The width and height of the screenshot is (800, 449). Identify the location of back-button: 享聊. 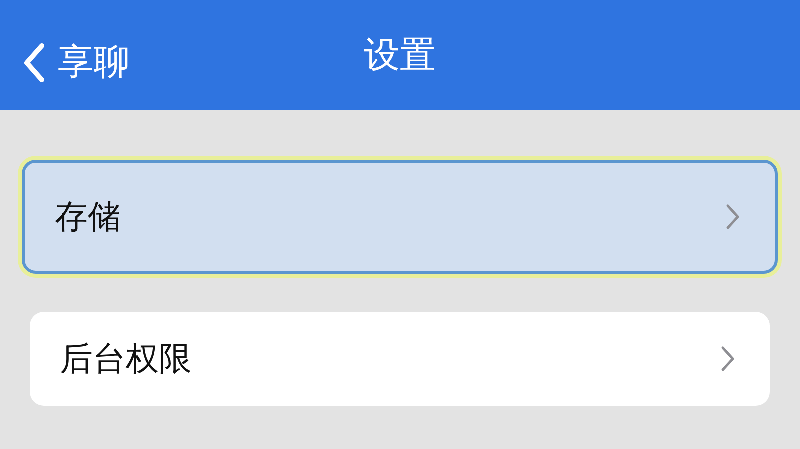
(76, 62).